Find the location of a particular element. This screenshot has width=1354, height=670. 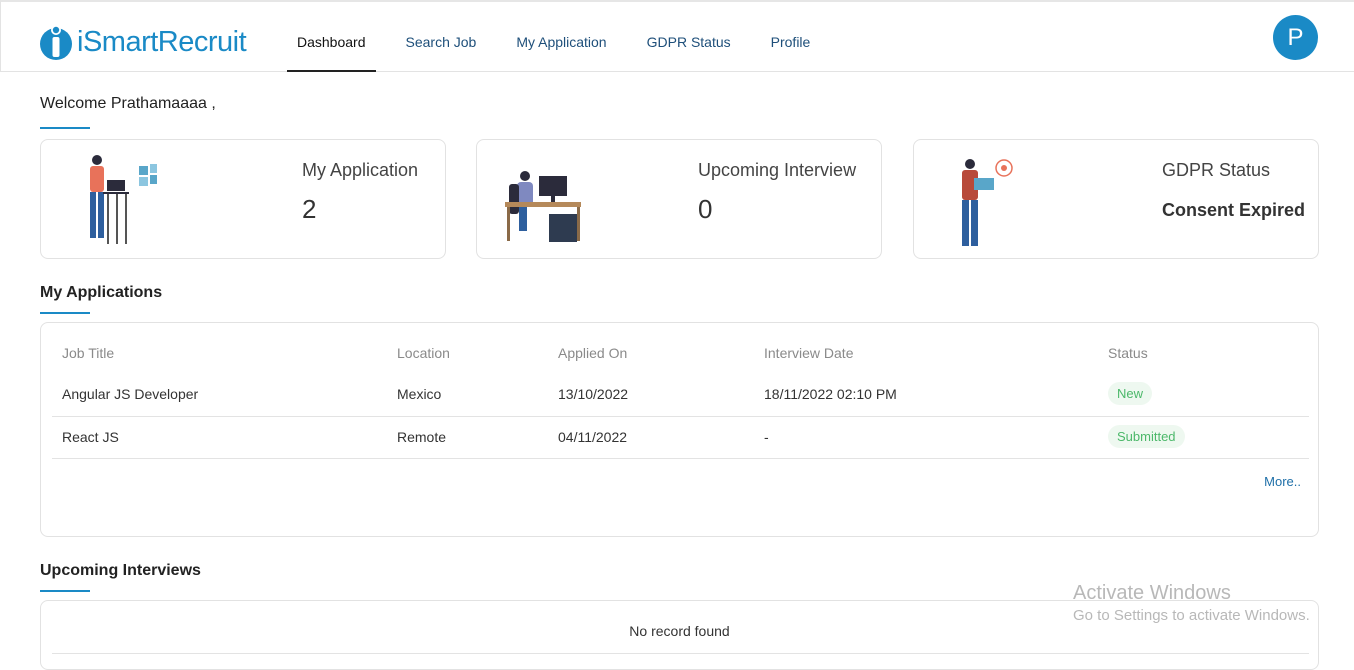

nav-search-job: Search Job is located at coordinates (441, 37).